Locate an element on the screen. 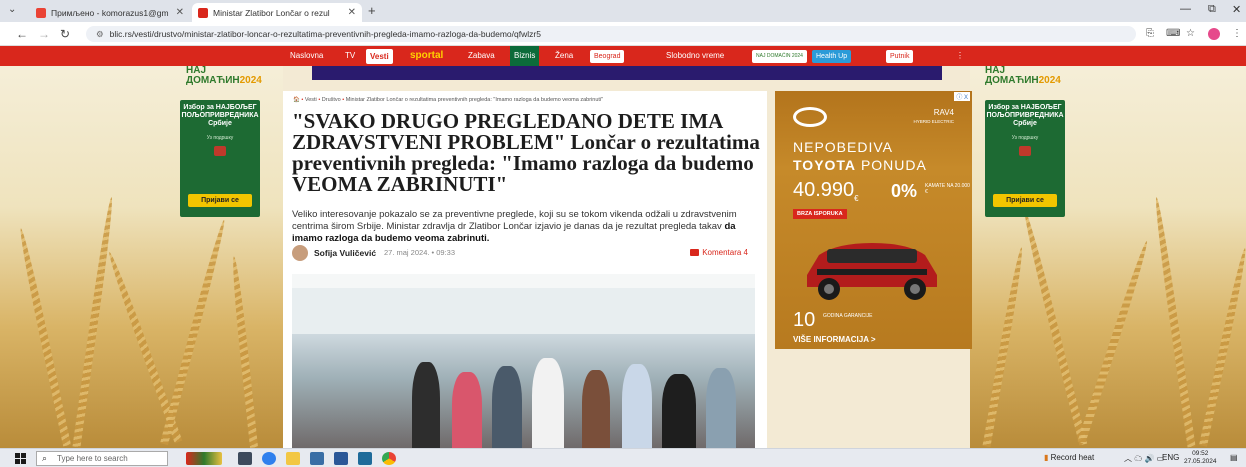 The height and width of the screenshot is (467, 1246). install-app-icon: ⎘ is located at coordinates (1150, 33).